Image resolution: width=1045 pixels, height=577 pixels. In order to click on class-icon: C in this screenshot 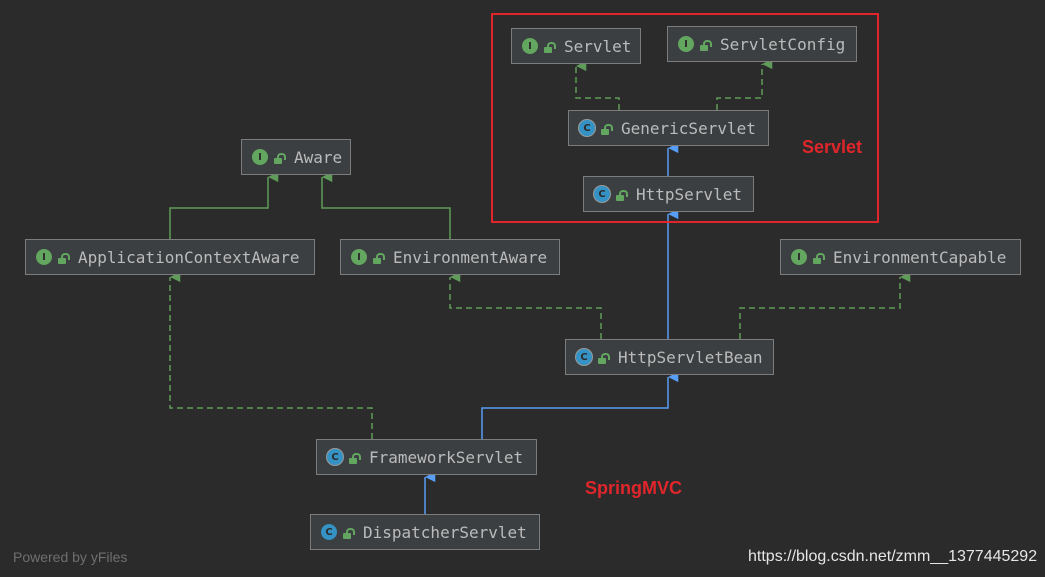, I will do `click(329, 532)`.